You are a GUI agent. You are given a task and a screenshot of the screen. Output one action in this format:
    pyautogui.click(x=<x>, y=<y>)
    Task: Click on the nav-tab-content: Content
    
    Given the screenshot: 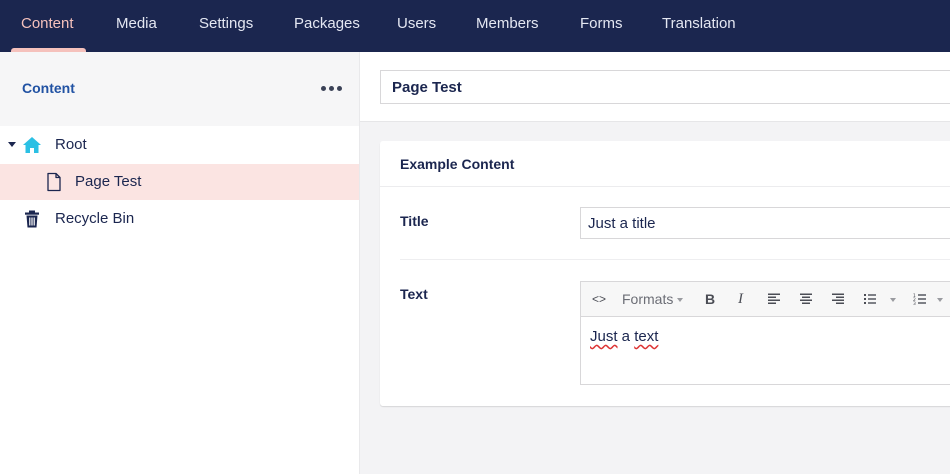 What is the action you would take?
    pyautogui.click(x=48, y=26)
    